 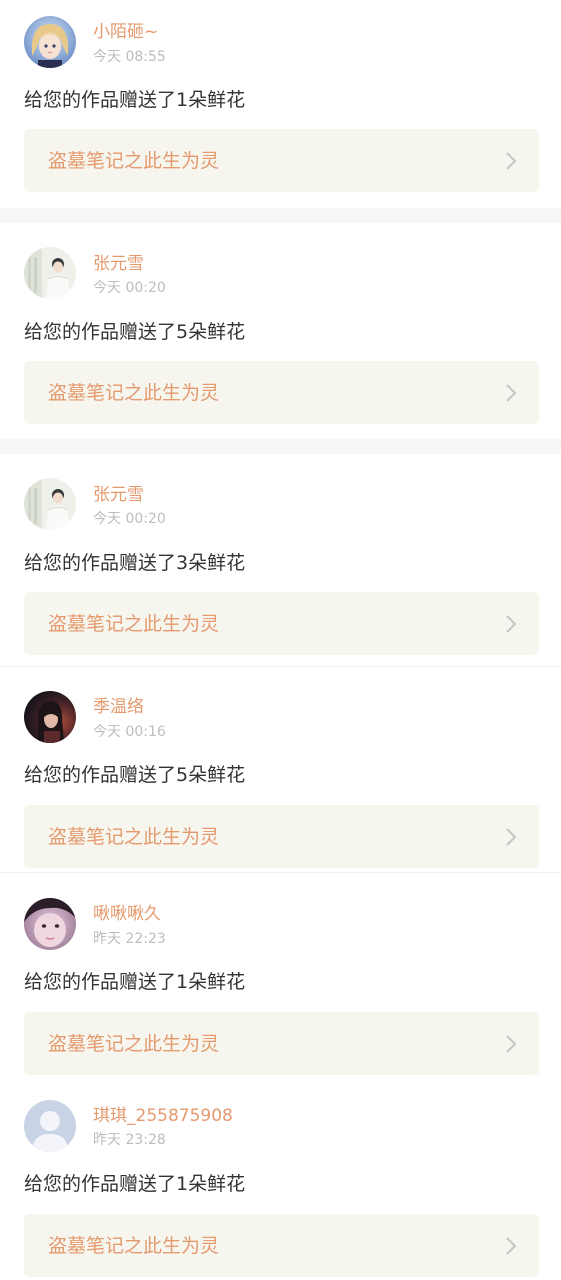 What do you see at coordinates (135, 563) in the screenshot?
I see `gift-message: 给您的作品赠送了3朵鲜花` at bounding box center [135, 563].